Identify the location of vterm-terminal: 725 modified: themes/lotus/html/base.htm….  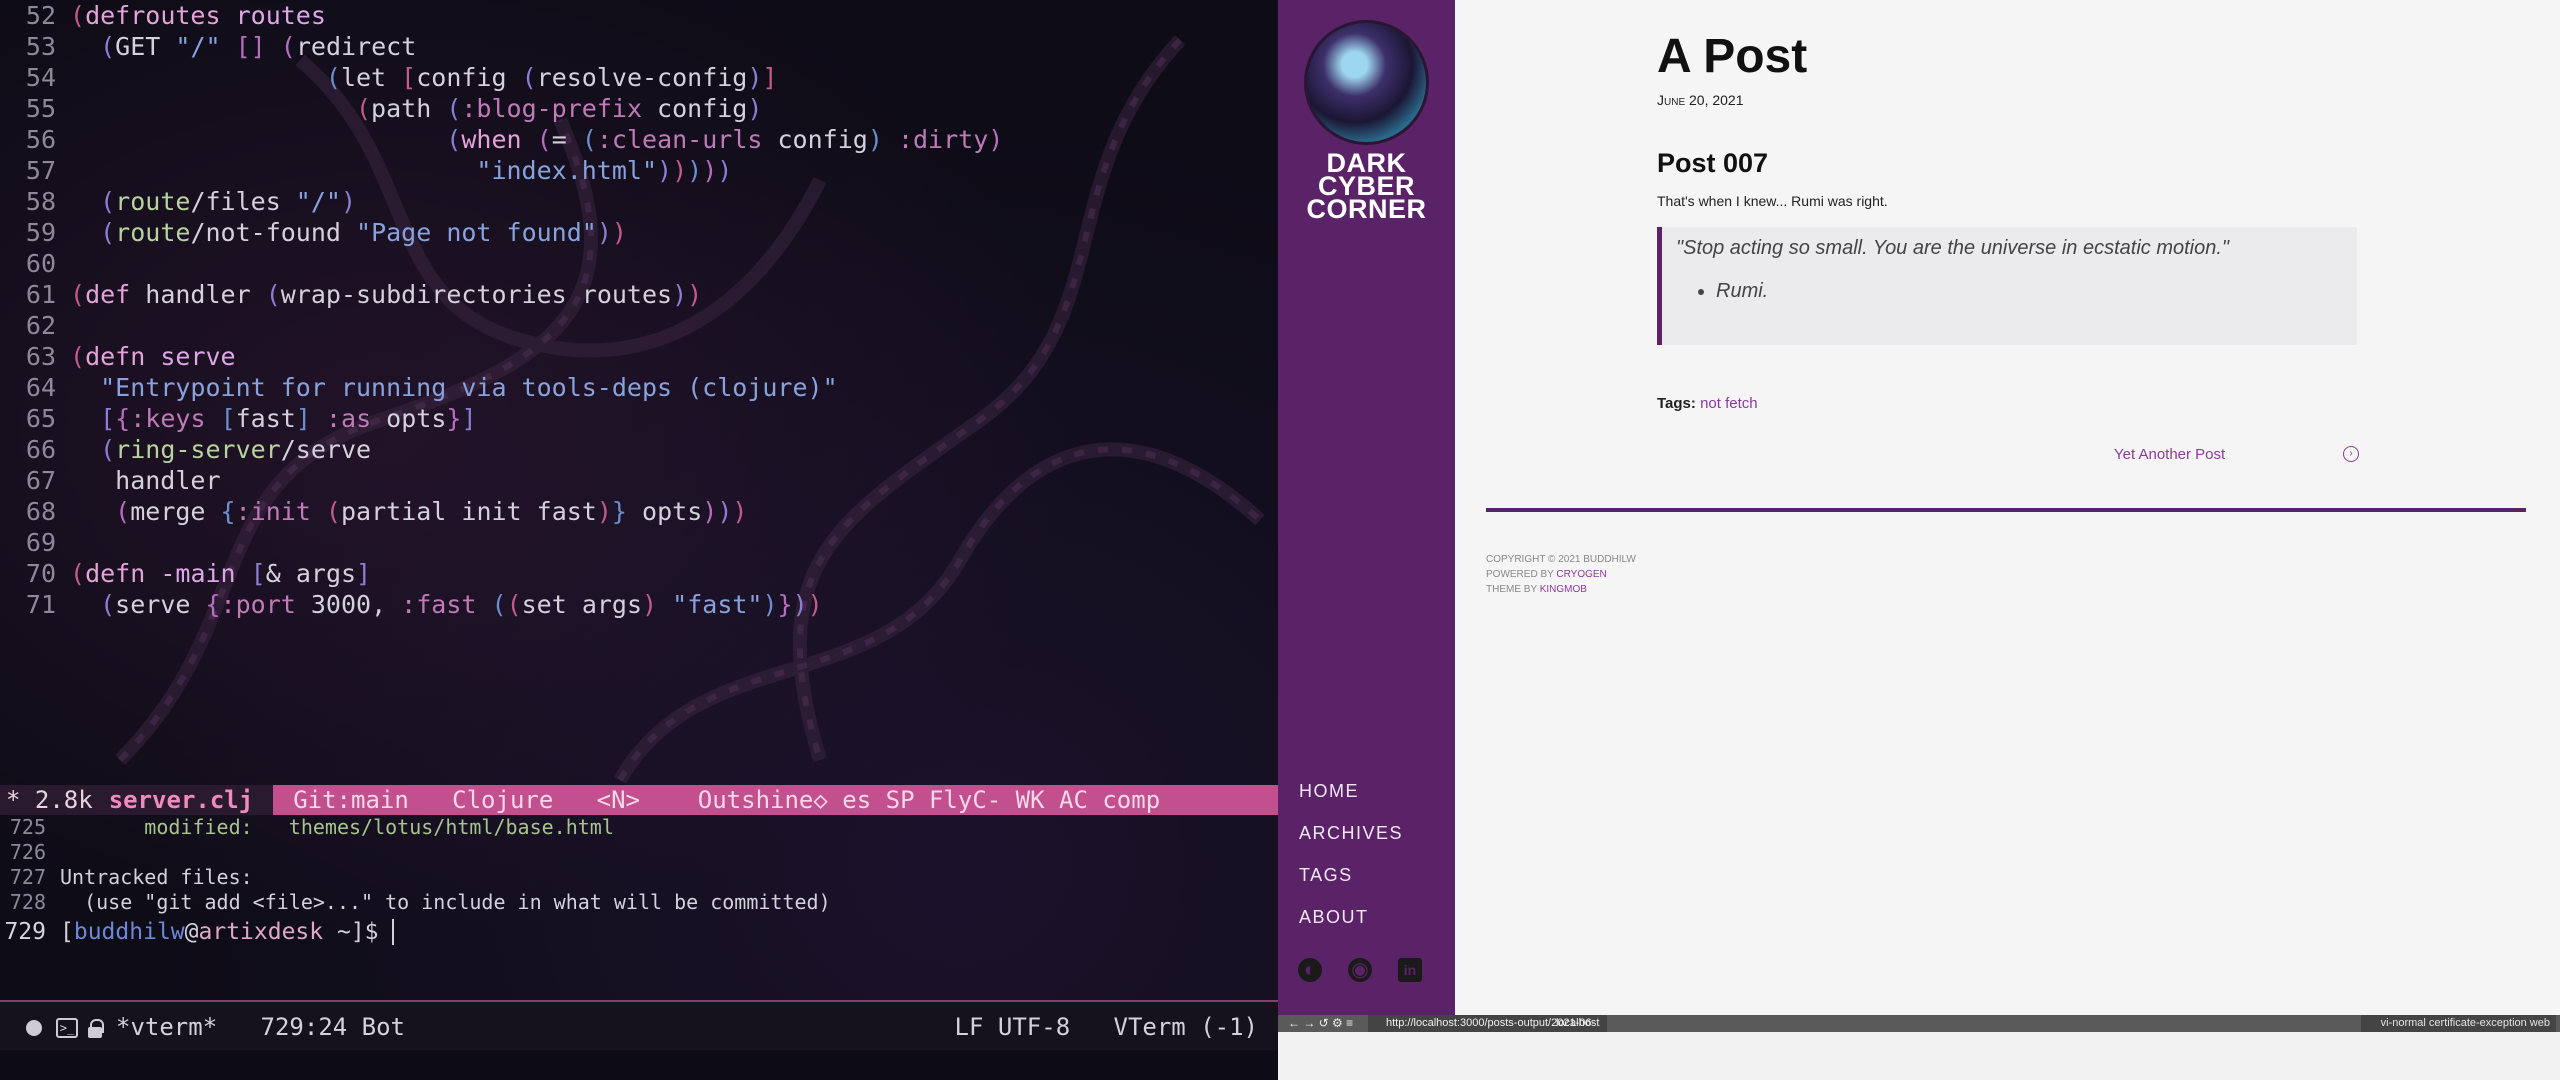
(639, 907).